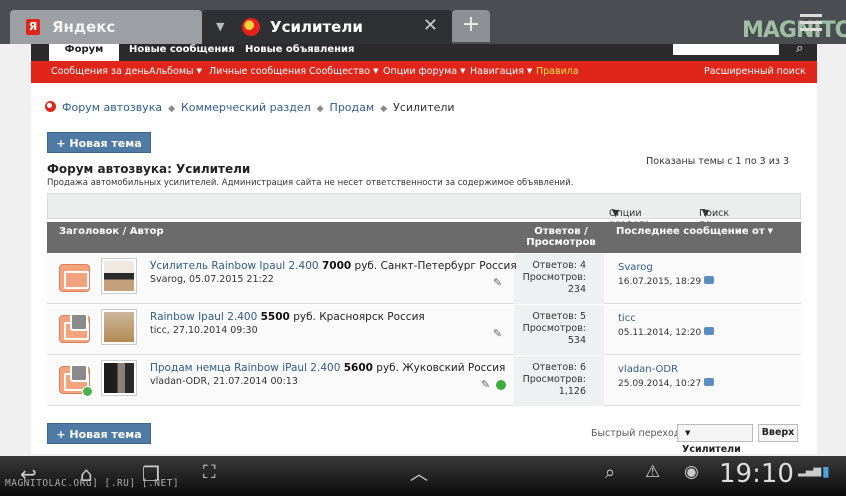  I want to click on new-topic-button: + Новая тема, so click(99, 142).